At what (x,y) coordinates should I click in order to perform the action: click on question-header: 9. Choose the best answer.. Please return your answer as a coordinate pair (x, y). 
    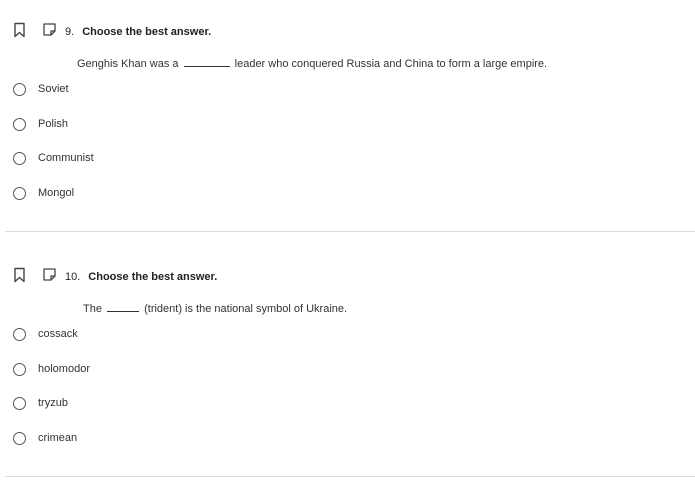
    Looking at the image, I should click on (138, 32).